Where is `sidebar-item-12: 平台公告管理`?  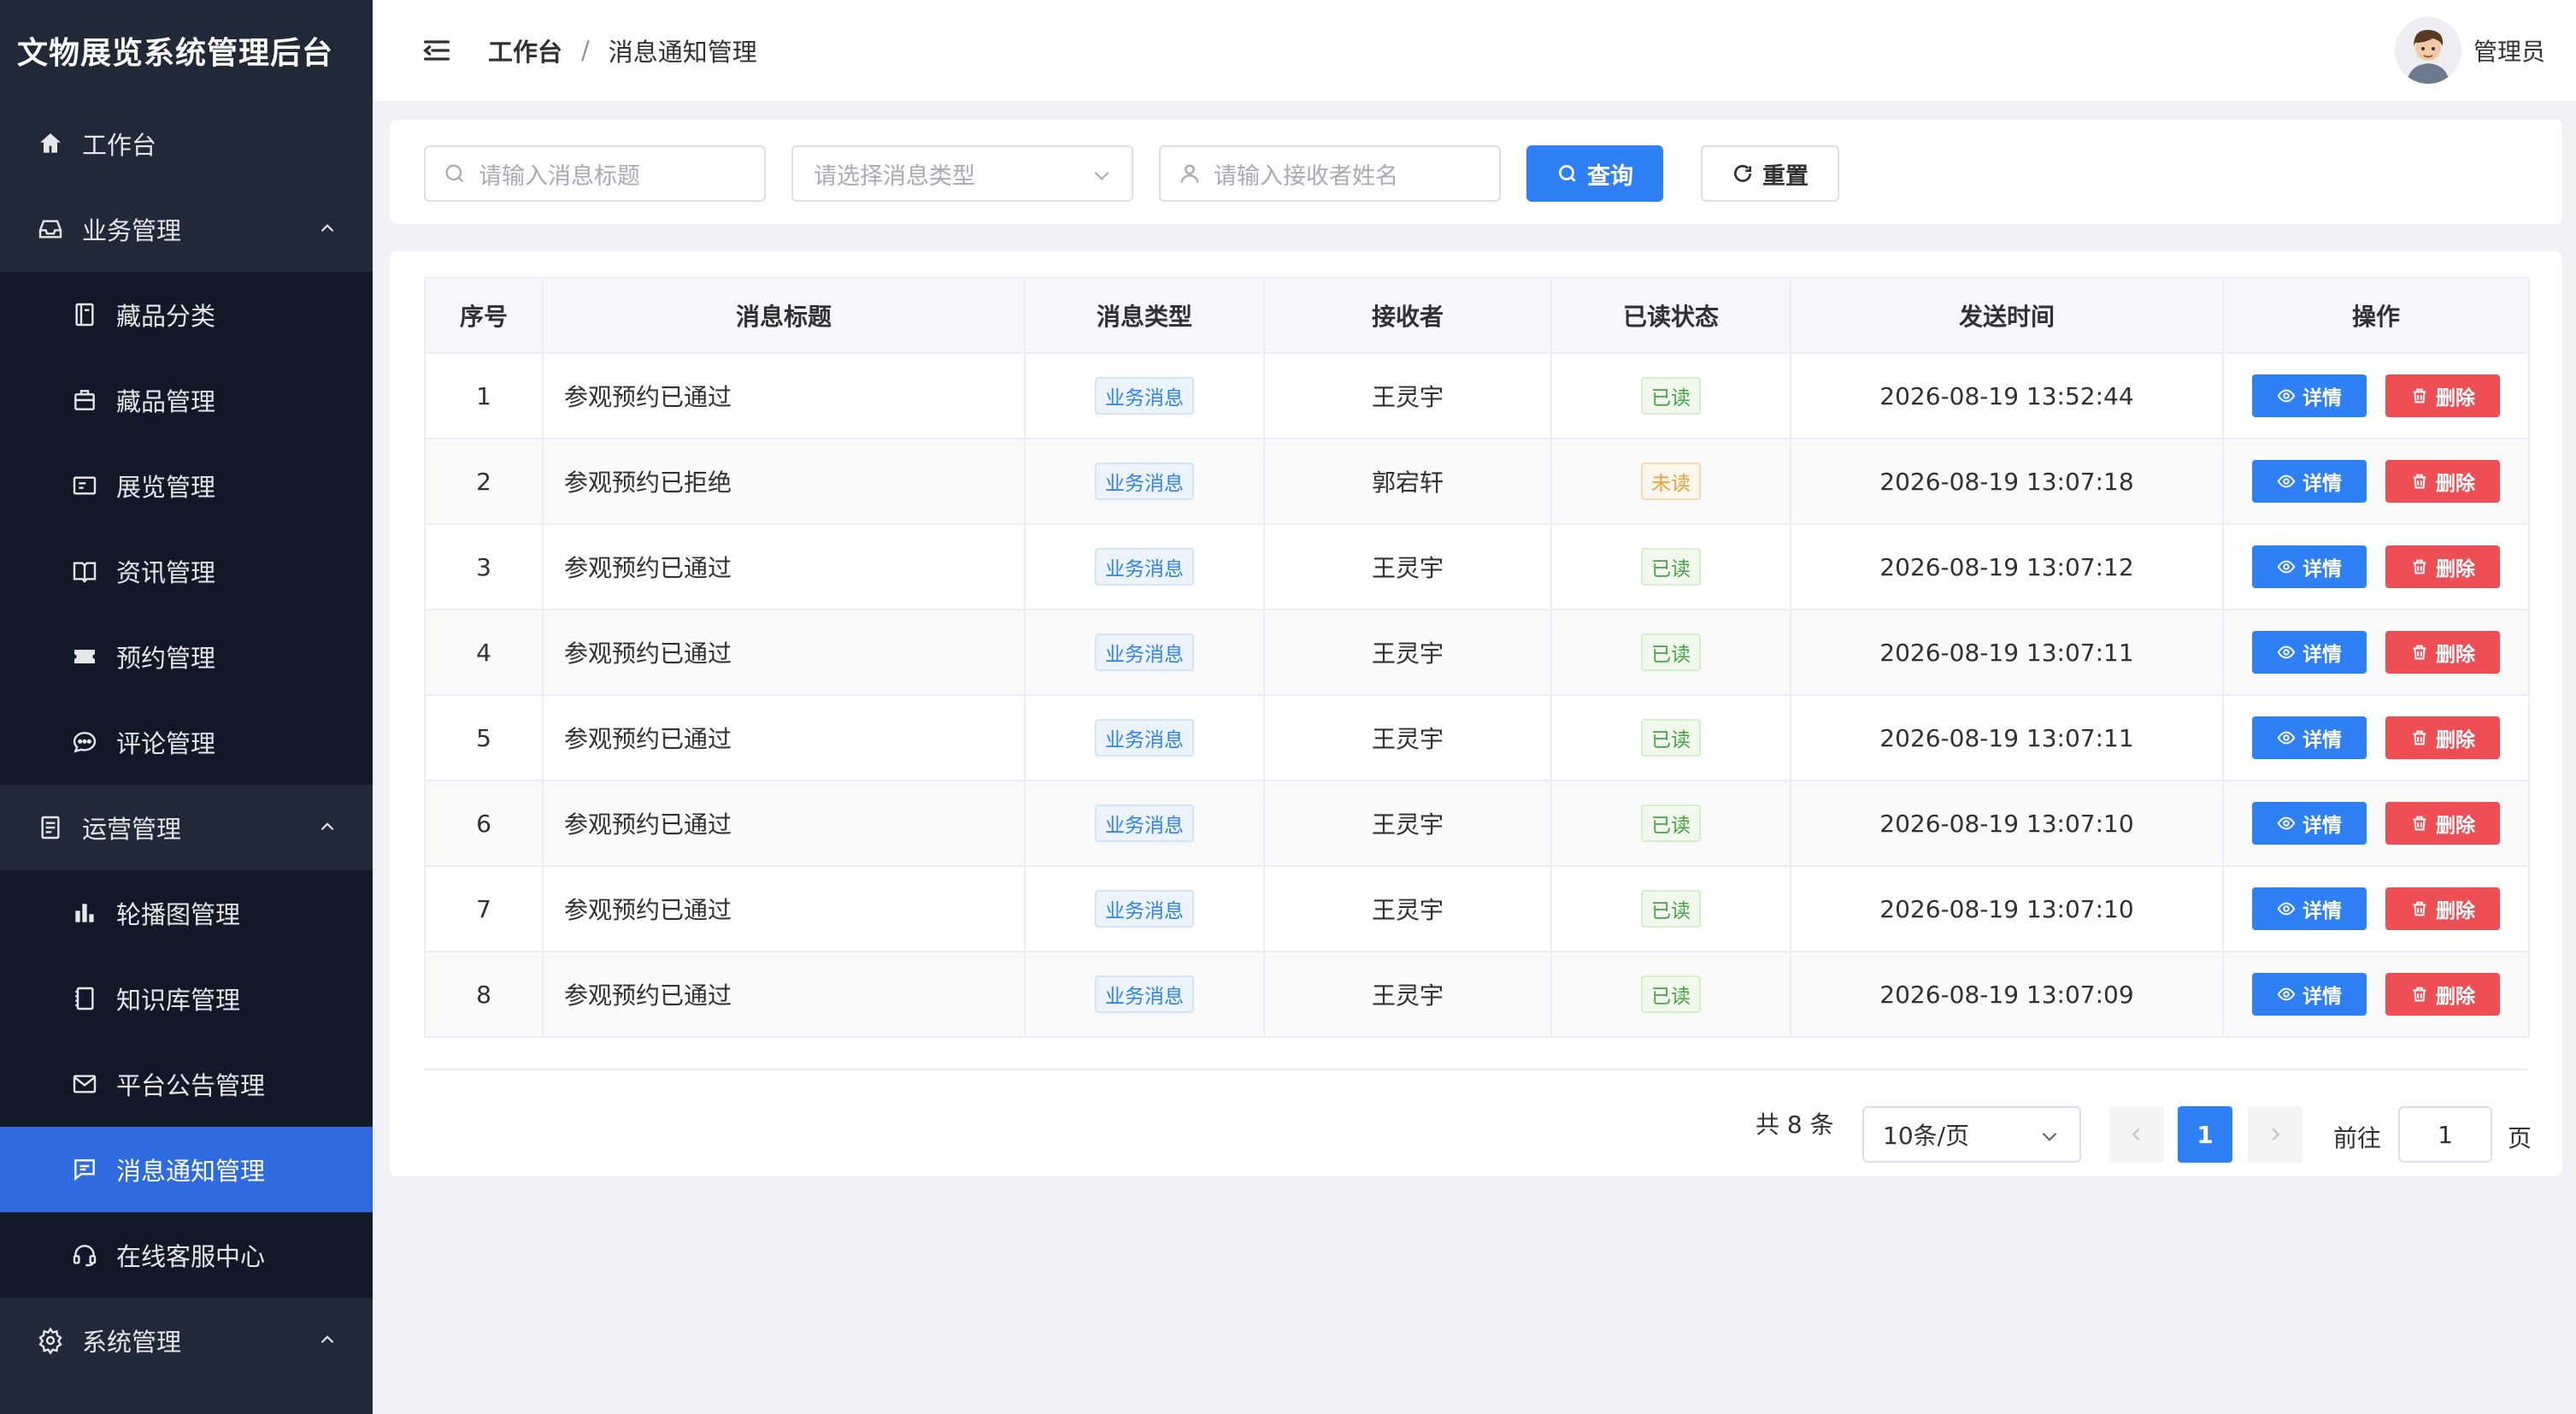
sidebar-item-12: 平台公告管理 is located at coordinates (186, 1084).